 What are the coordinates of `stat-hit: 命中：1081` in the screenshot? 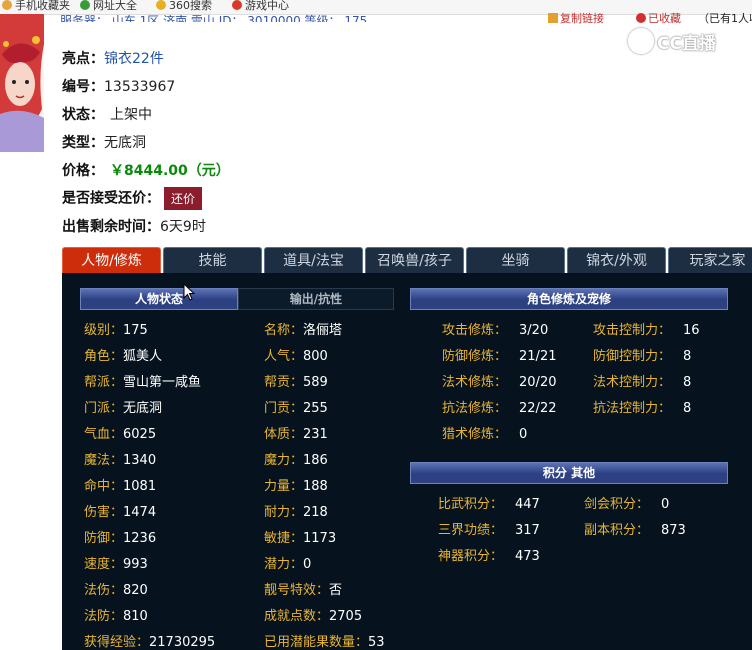 It's located at (120, 486).